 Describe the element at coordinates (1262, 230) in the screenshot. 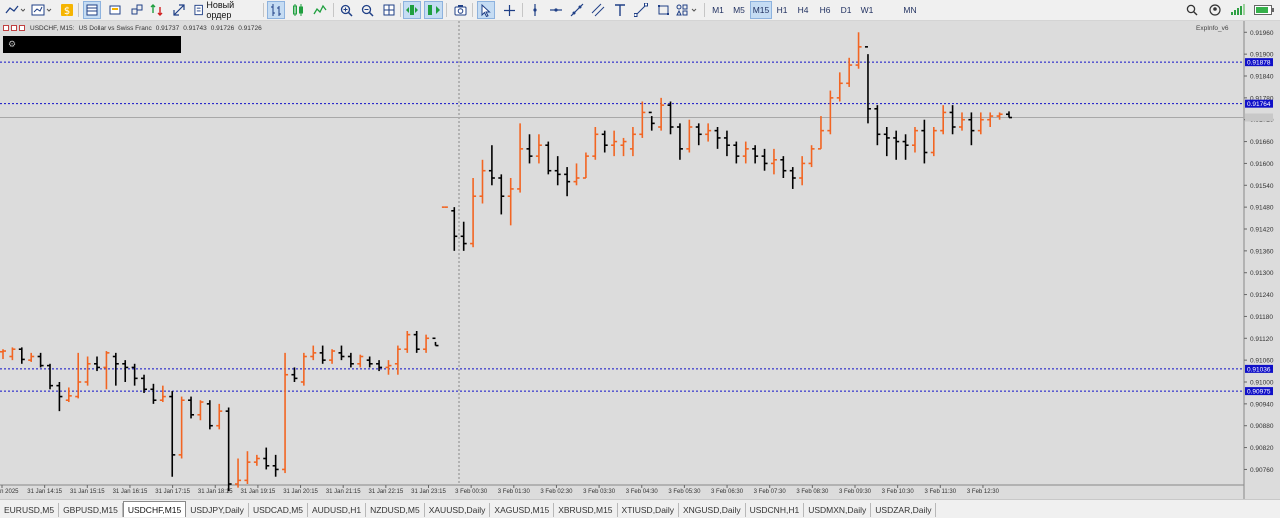

I see `y-tick-label: 0.91420` at that location.